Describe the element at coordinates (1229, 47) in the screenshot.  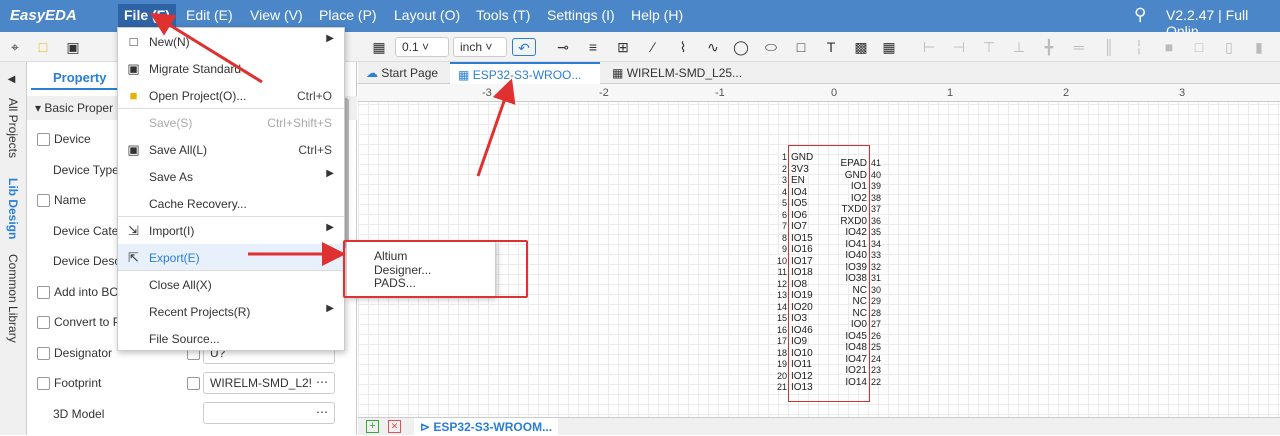
I see `group-icon: ▯` at that location.